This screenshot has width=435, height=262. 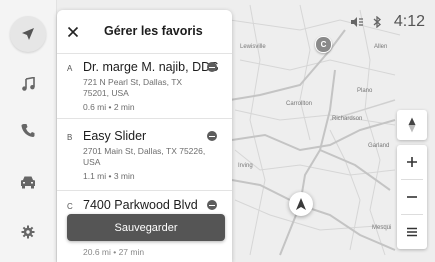 What do you see at coordinates (146, 227) in the screenshot?
I see `save-button: Sauvegarder` at bounding box center [146, 227].